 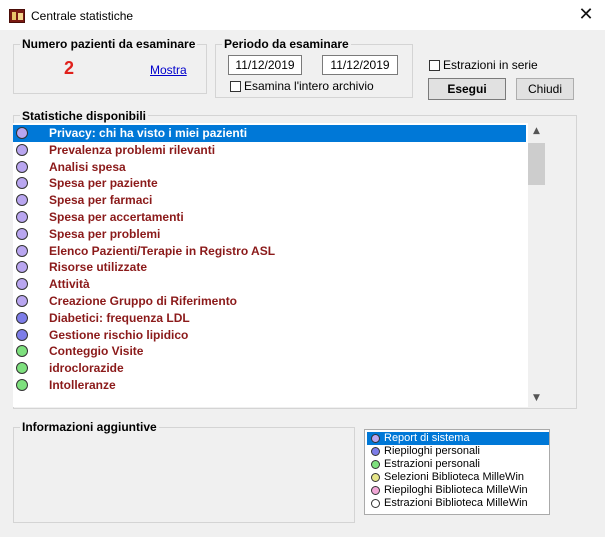 What do you see at coordinates (269, 335) in the screenshot?
I see `stats-list-item: Gestione rischio lipidico` at bounding box center [269, 335].